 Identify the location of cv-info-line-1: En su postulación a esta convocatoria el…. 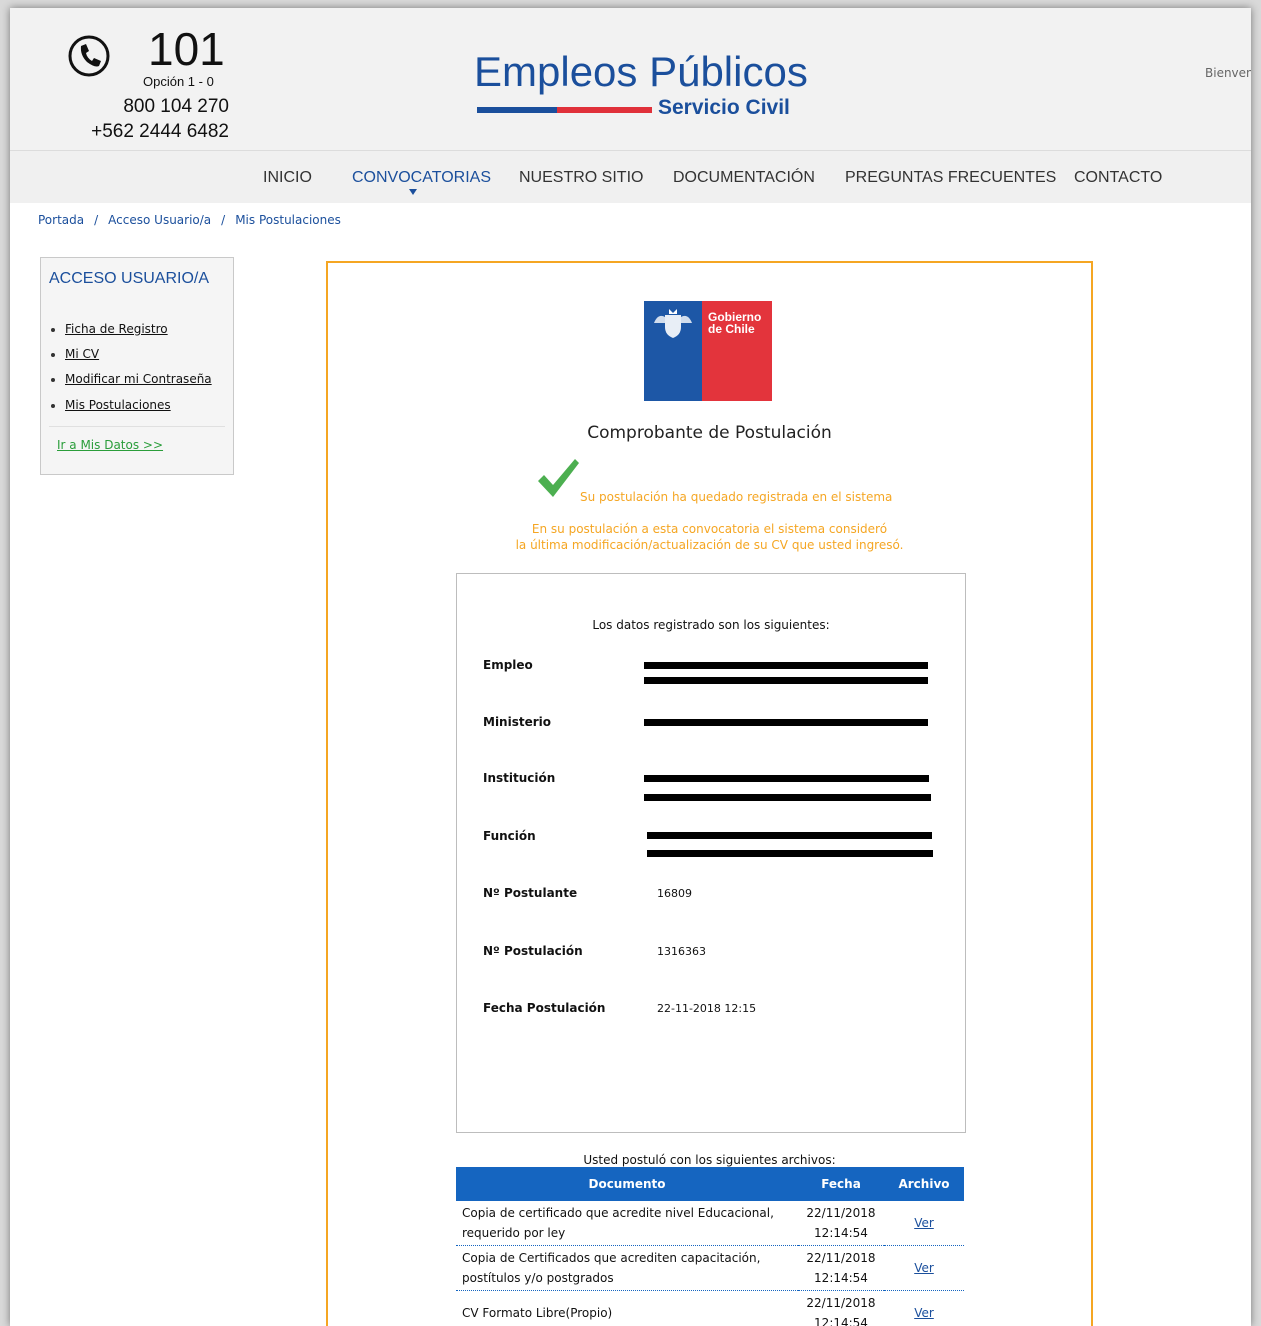
(709, 529).